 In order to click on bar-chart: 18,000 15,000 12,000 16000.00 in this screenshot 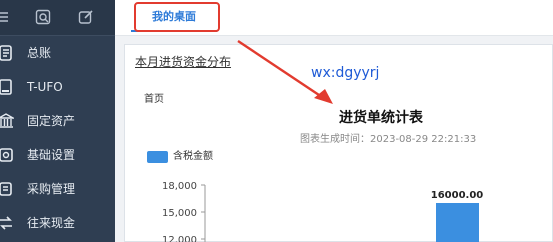, I will do `click(323, 211)`.